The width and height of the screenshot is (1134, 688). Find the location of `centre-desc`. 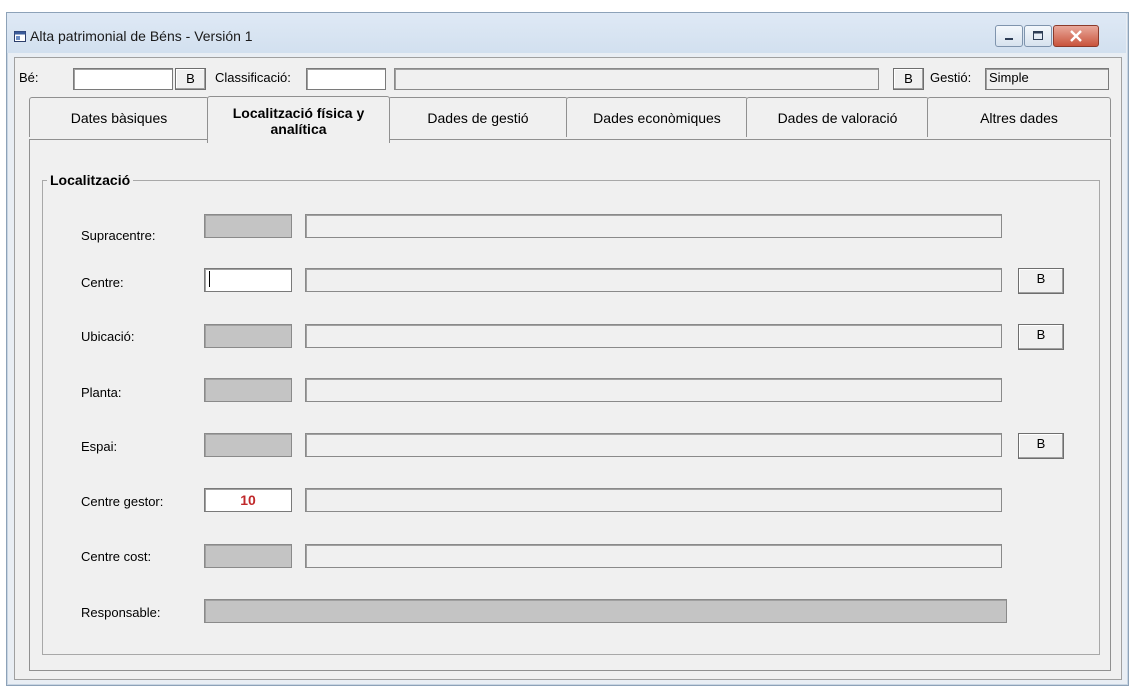

centre-desc is located at coordinates (653, 280).